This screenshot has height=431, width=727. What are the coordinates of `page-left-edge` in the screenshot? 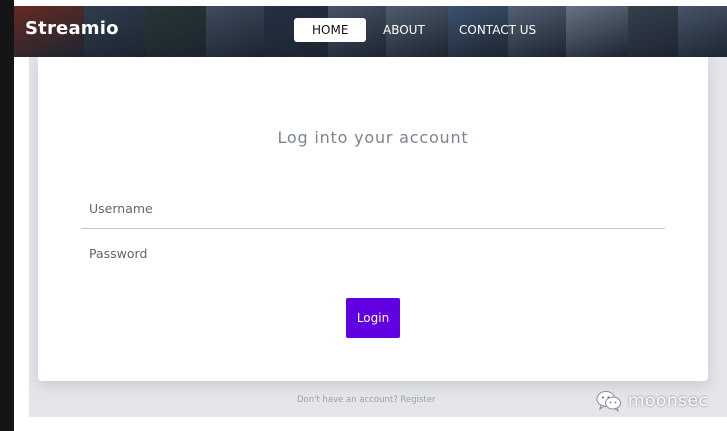 It's located at (7, 215).